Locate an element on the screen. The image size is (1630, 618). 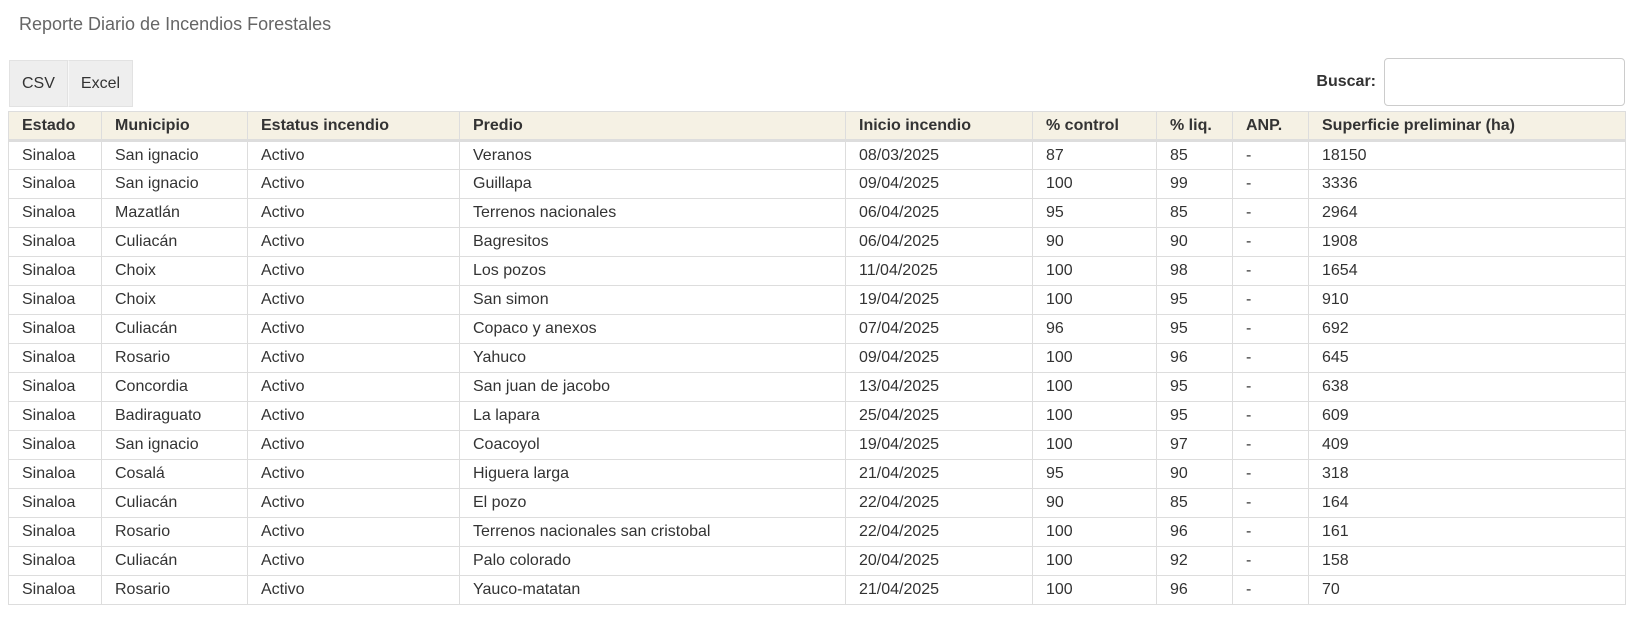
cell-inicio-incendio: 07/04/2025 is located at coordinates (939, 329).